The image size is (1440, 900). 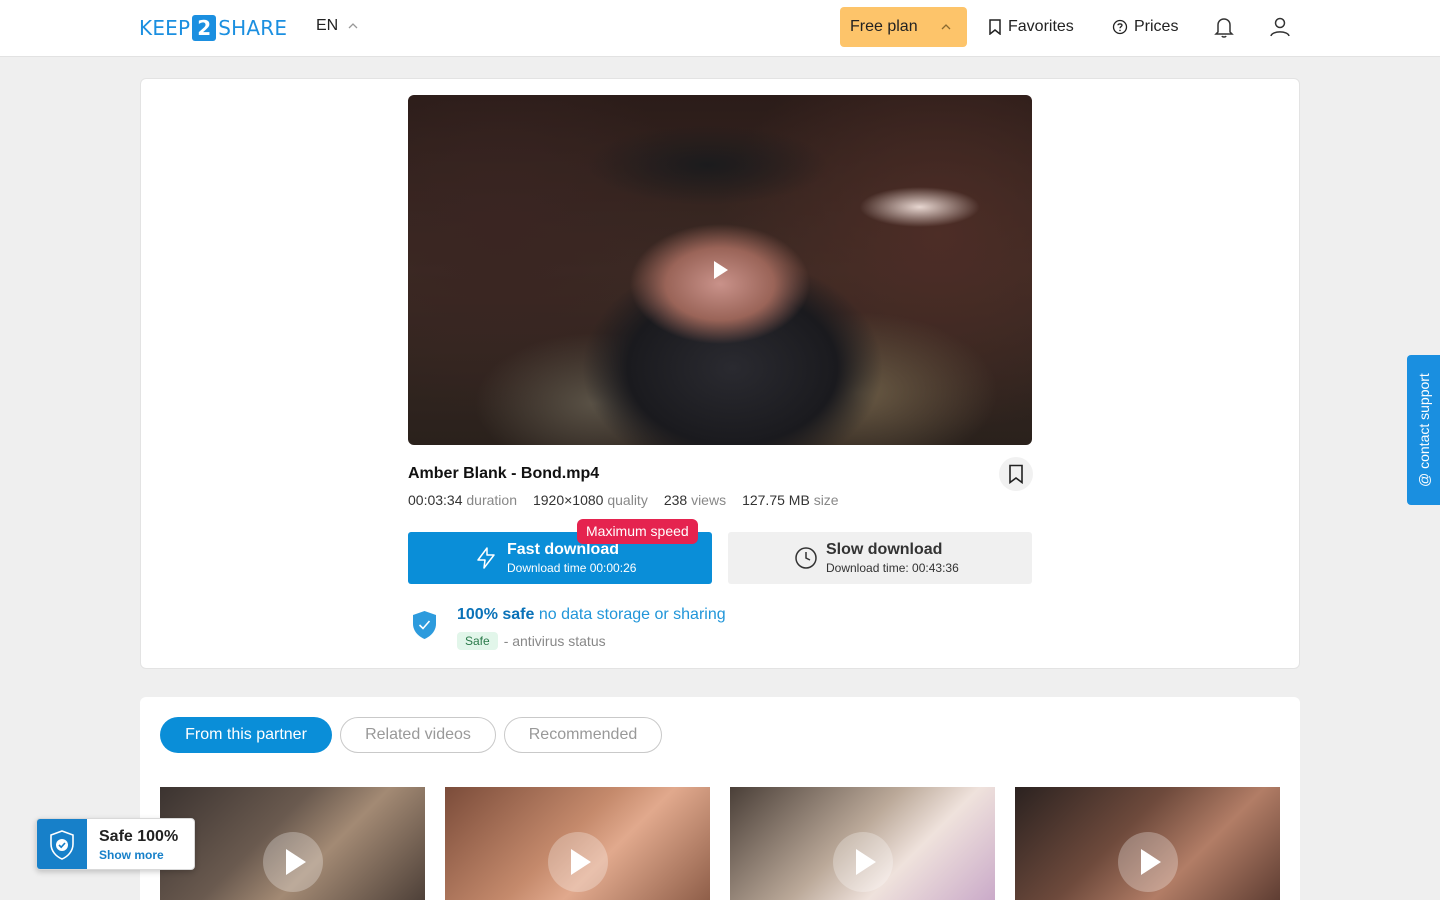 What do you see at coordinates (884, 549) in the screenshot?
I see `slow-download-label: Slow download` at bounding box center [884, 549].